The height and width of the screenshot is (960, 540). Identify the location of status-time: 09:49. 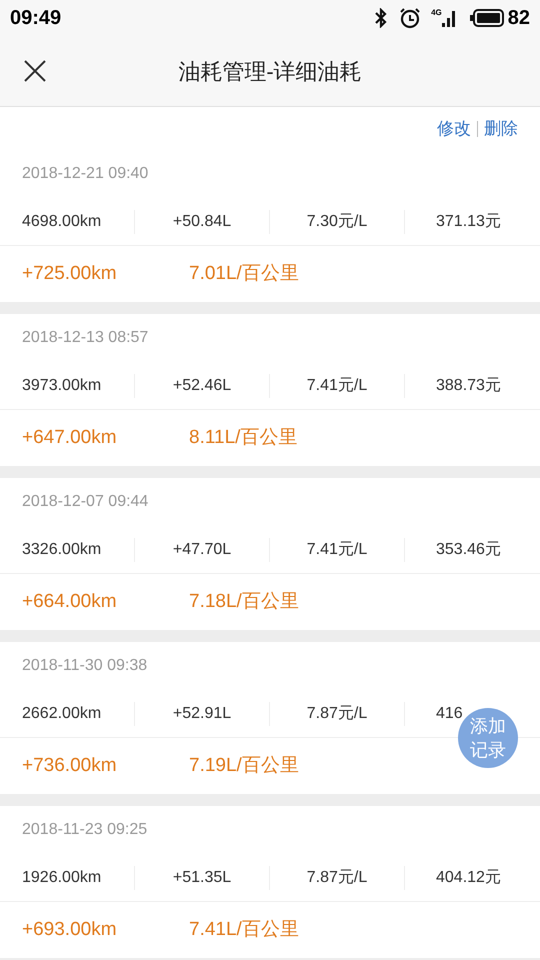
(36, 18).